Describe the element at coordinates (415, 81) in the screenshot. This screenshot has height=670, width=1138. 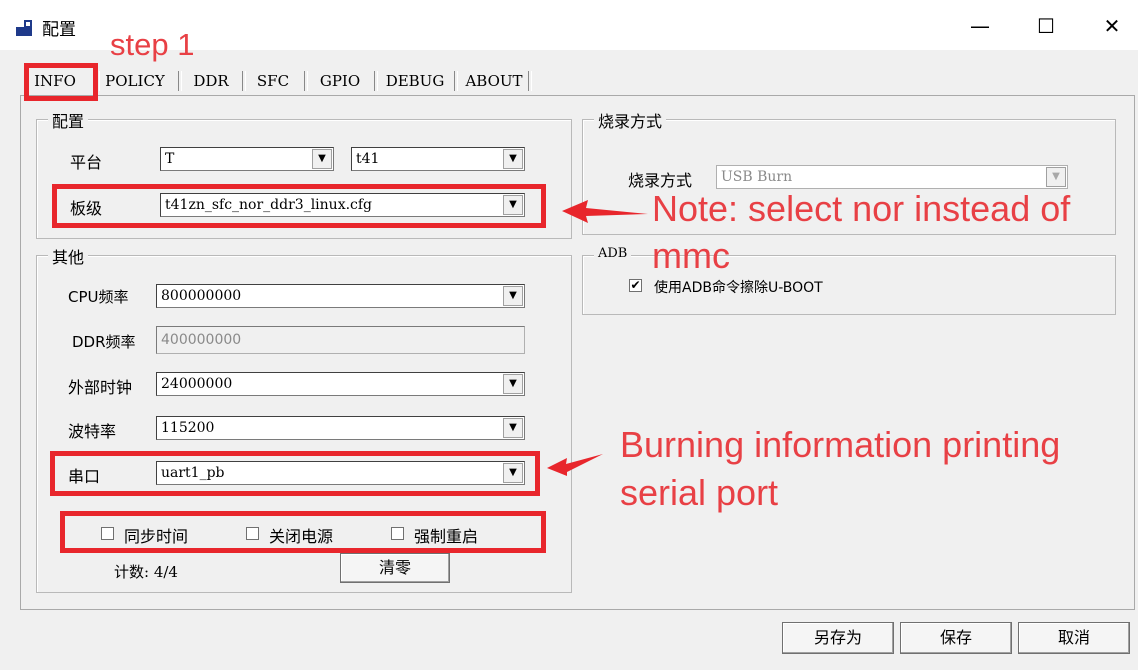
I see `tab-debug: DEBUG` at that location.